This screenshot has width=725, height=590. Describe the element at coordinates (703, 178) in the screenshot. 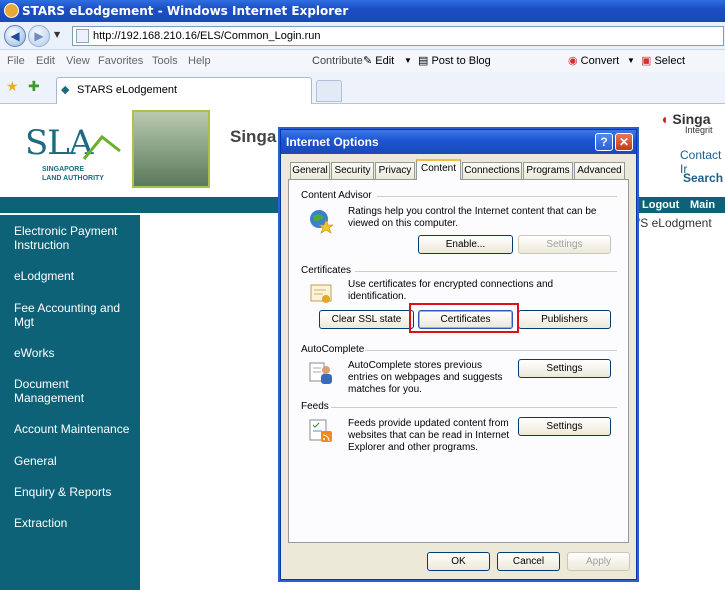

I see `search-link: Search` at that location.